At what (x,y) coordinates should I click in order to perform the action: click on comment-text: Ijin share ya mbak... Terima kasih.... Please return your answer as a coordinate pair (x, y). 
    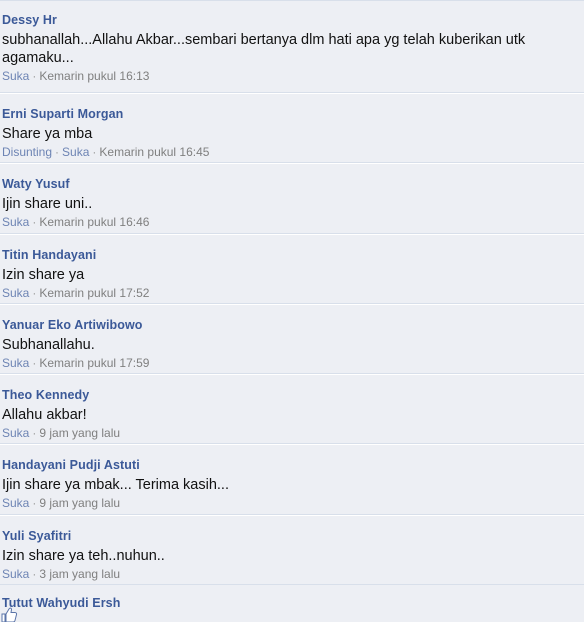
    Looking at the image, I should click on (115, 485).